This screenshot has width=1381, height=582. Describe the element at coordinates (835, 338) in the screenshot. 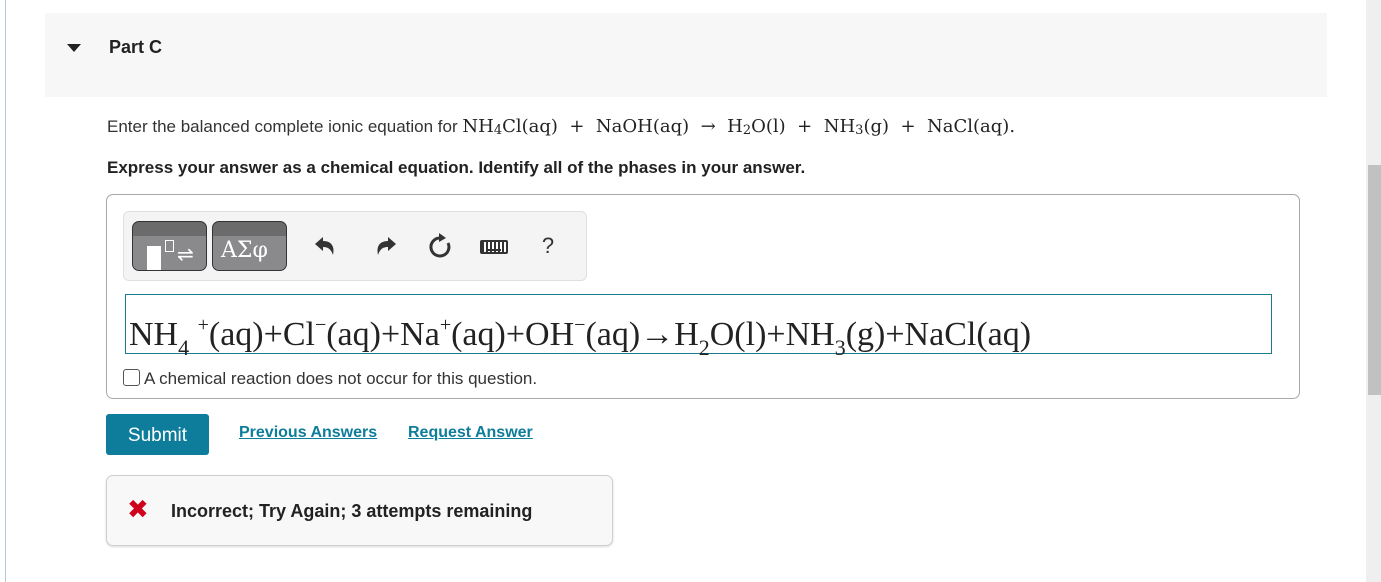

I see `equation-term: NH3(g)` at that location.